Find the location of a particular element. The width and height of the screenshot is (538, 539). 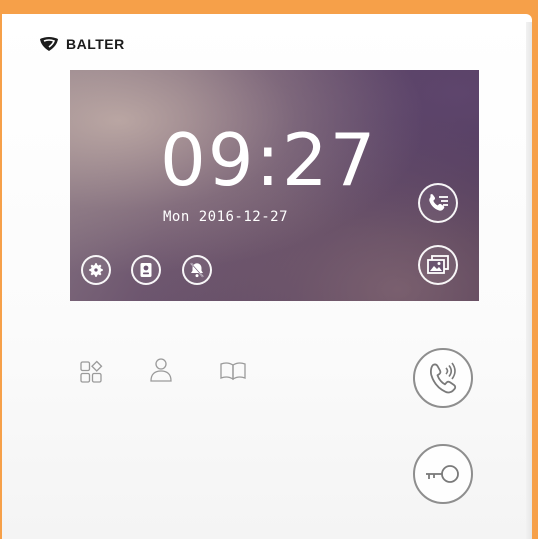

door-station-icon is located at coordinates (146, 270).